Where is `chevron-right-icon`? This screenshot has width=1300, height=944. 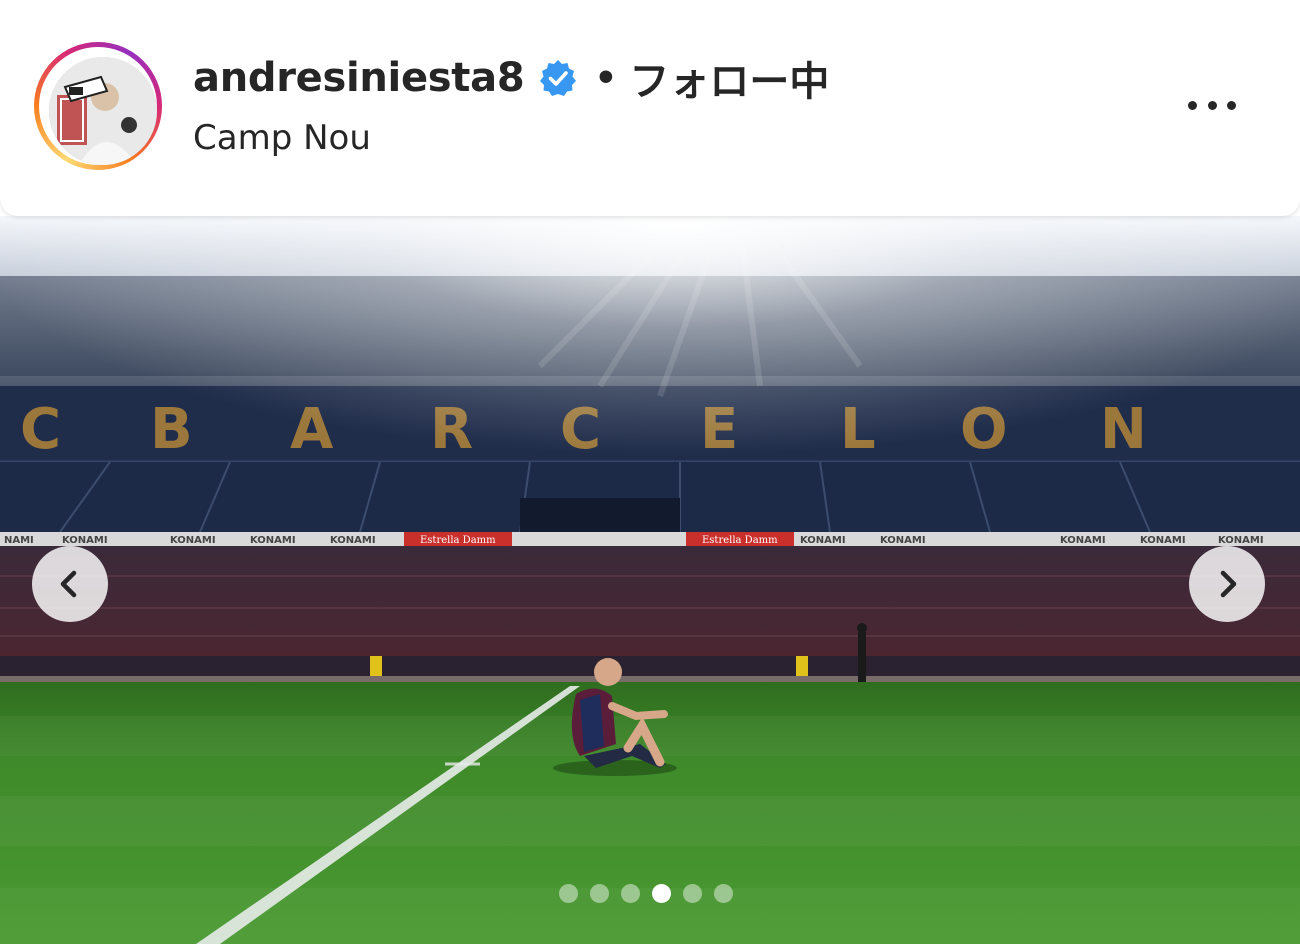
chevron-right-icon is located at coordinates (1228, 584).